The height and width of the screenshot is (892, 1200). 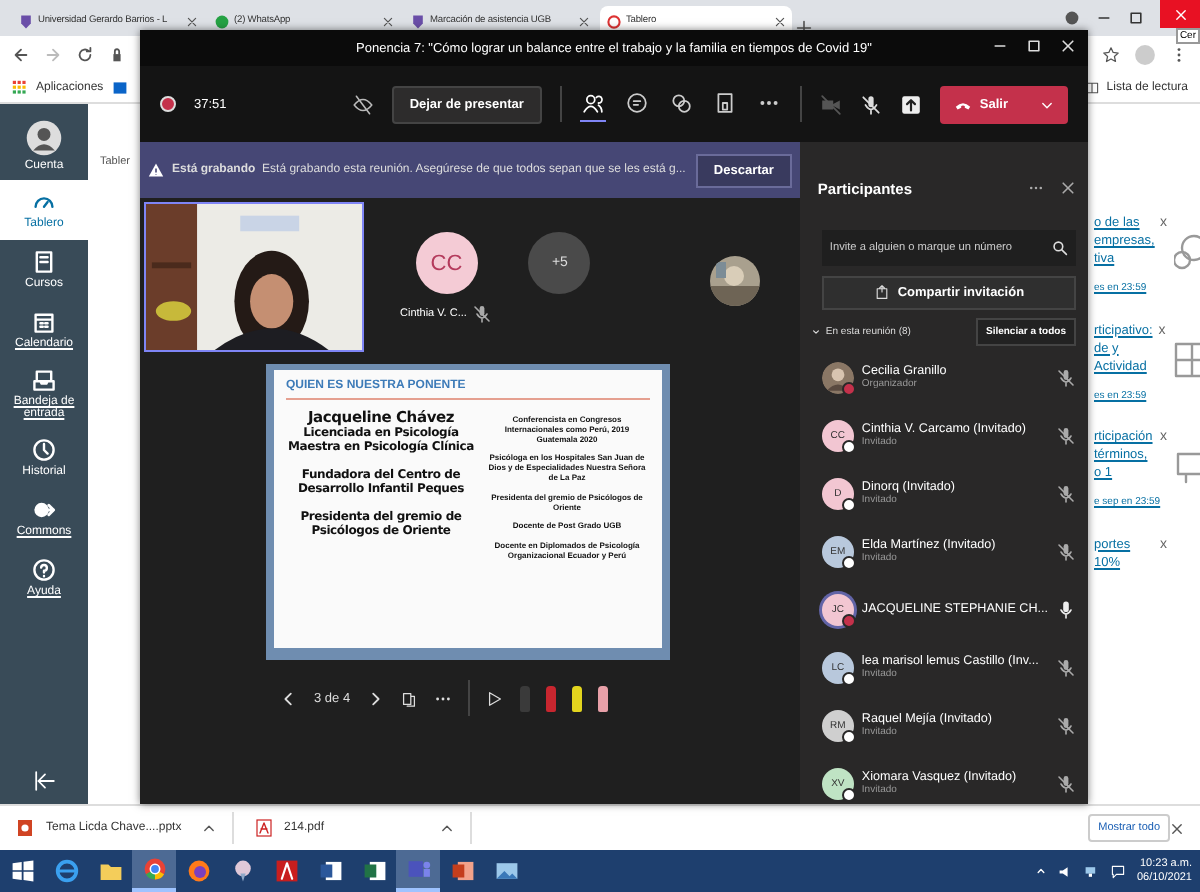 I want to click on network-icon, so click(x=1092, y=871).